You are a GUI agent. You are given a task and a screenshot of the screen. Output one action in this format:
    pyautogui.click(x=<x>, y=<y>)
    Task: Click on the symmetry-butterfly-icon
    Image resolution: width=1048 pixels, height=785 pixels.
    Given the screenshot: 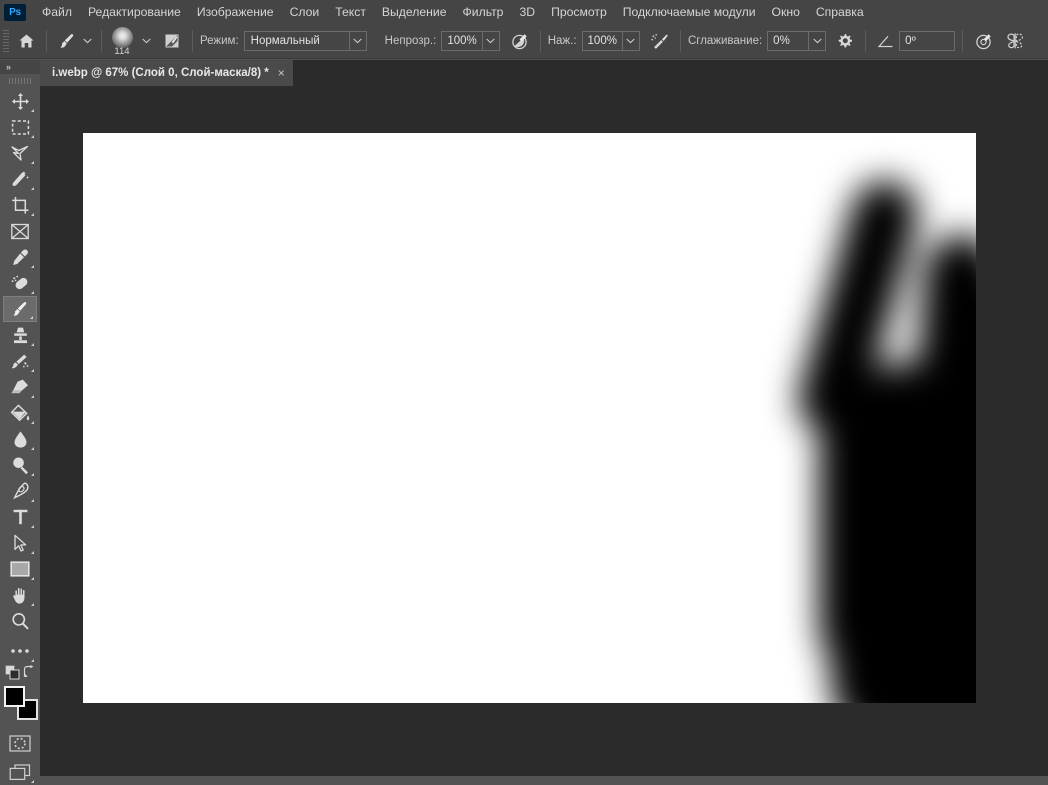 What is the action you would take?
    pyautogui.click(x=1015, y=41)
    